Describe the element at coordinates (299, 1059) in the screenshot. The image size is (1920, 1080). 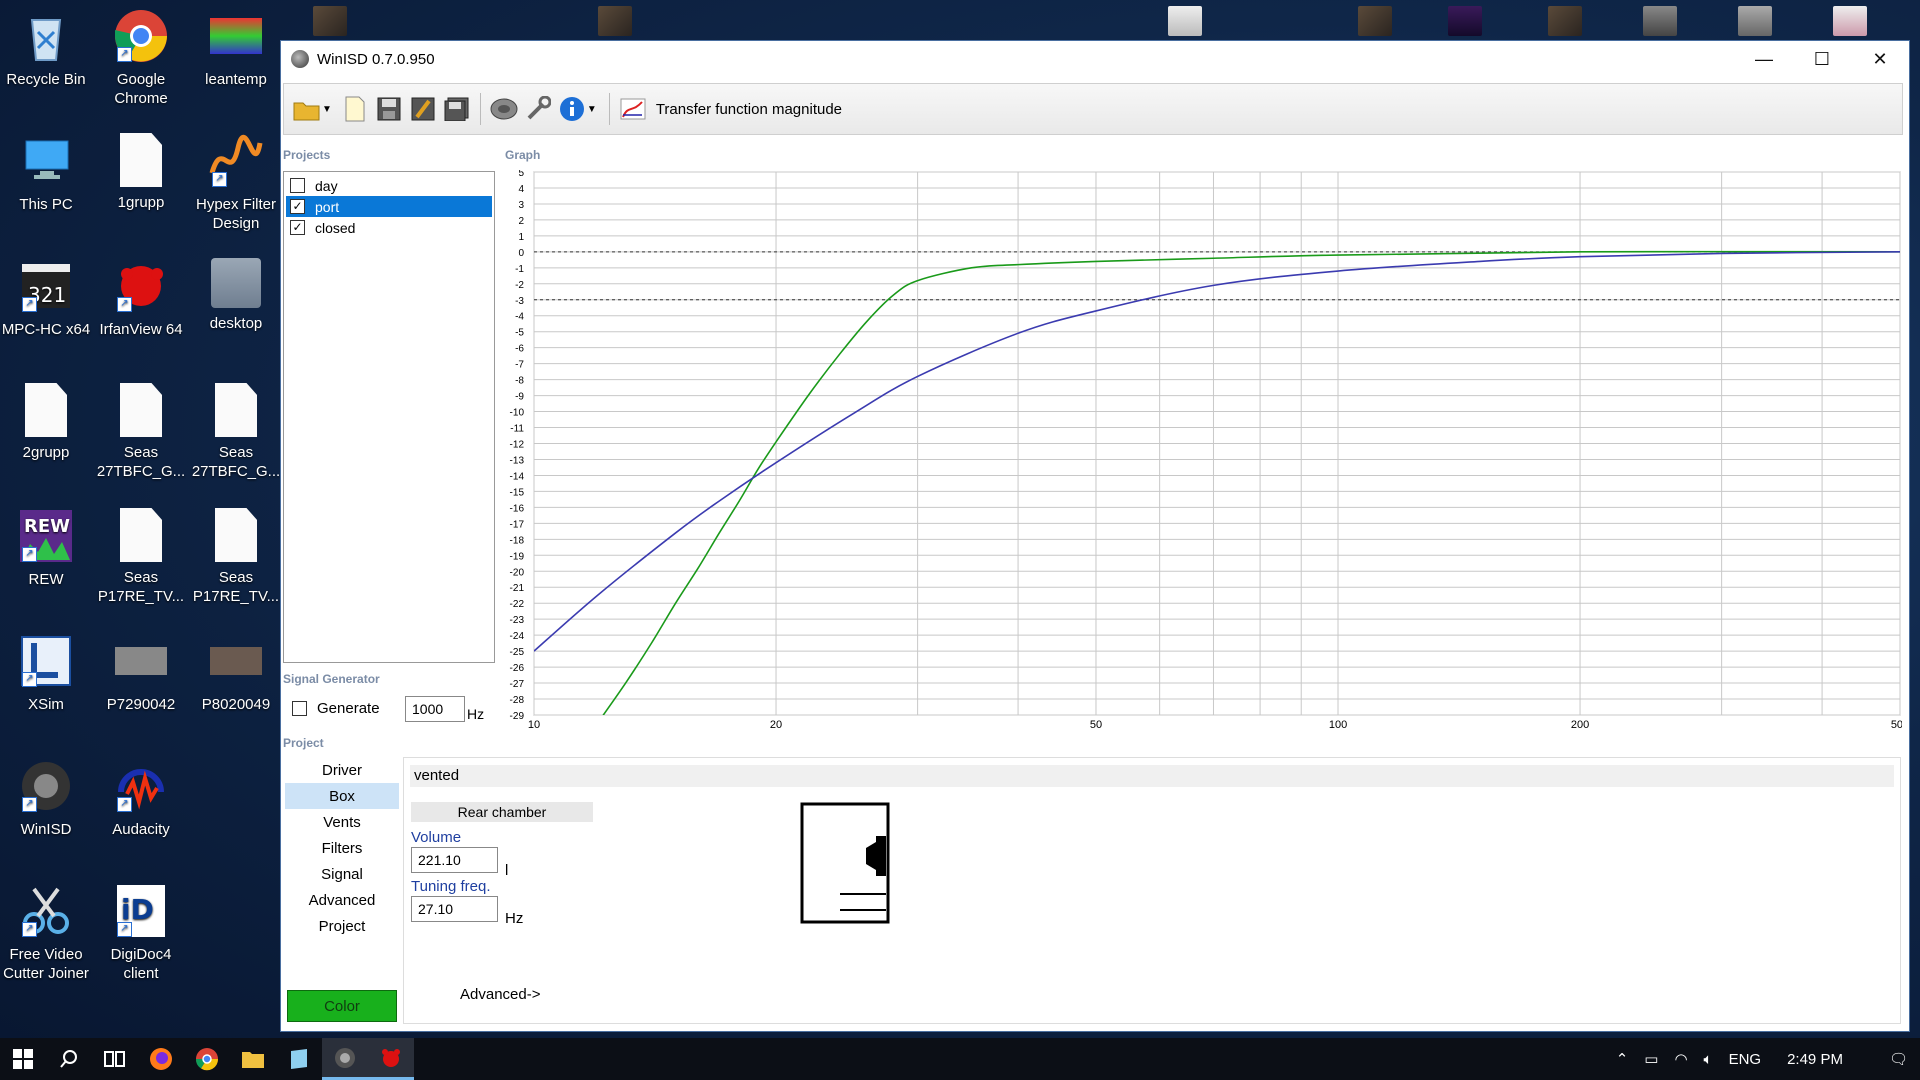
I see `notepad-icon` at that location.